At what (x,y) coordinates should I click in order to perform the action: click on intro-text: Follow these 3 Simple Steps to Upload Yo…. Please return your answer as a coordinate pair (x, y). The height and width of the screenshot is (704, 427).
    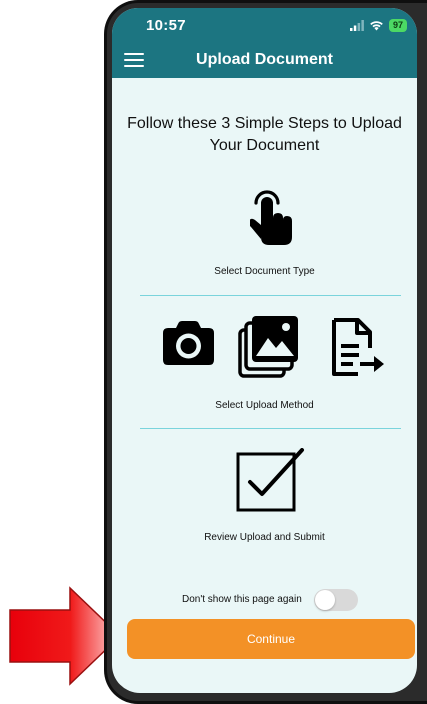
    Looking at the image, I should click on (264, 134).